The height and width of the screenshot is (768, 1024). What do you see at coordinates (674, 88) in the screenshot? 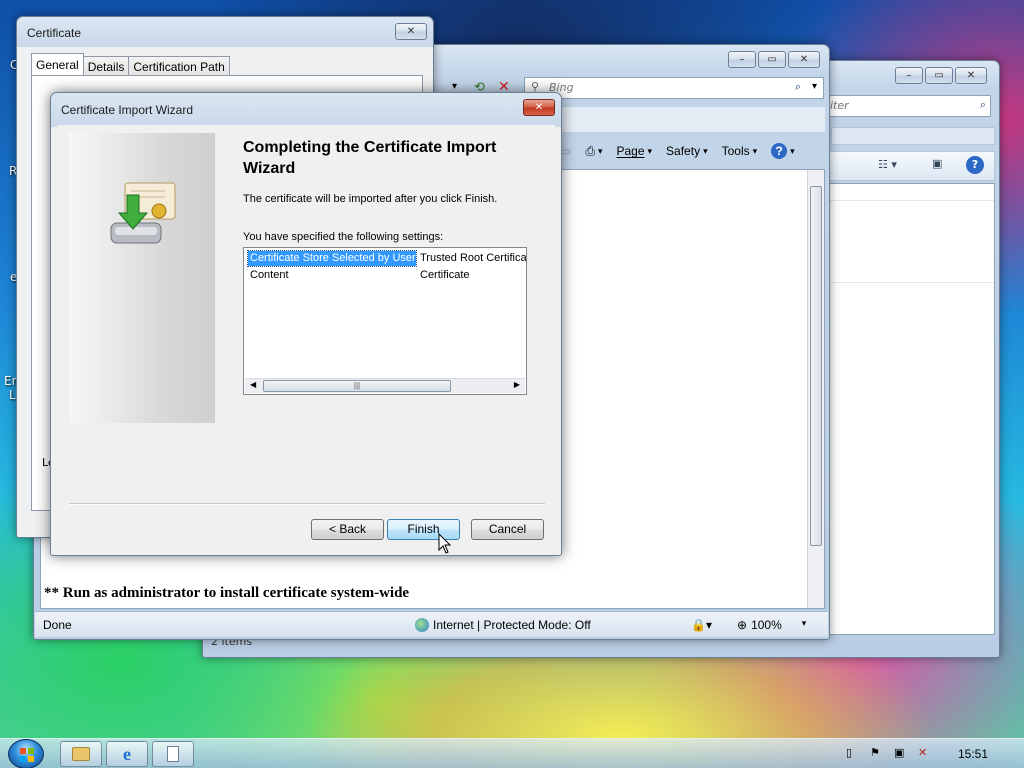
I see `bing-search-input: ⚲ Bing ⌕ ▾` at bounding box center [674, 88].